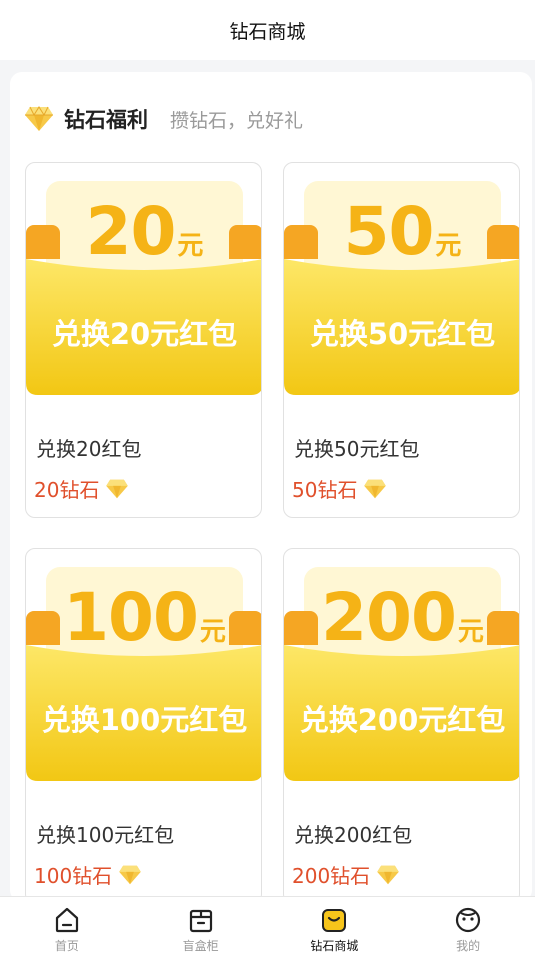 This screenshot has height=955, width=535. What do you see at coordinates (143, 280) in the screenshot?
I see `red-envelope-image: 20元 兑换20元红包` at bounding box center [143, 280].